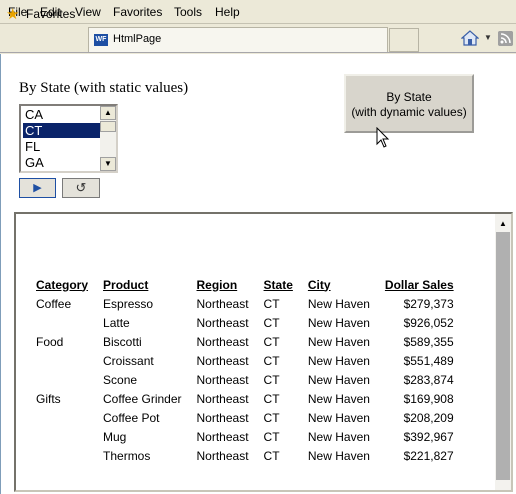 Image resolution: width=516 pixels, height=494 pixels. I want to click on menu-tools: Tools, so click(188, 12).